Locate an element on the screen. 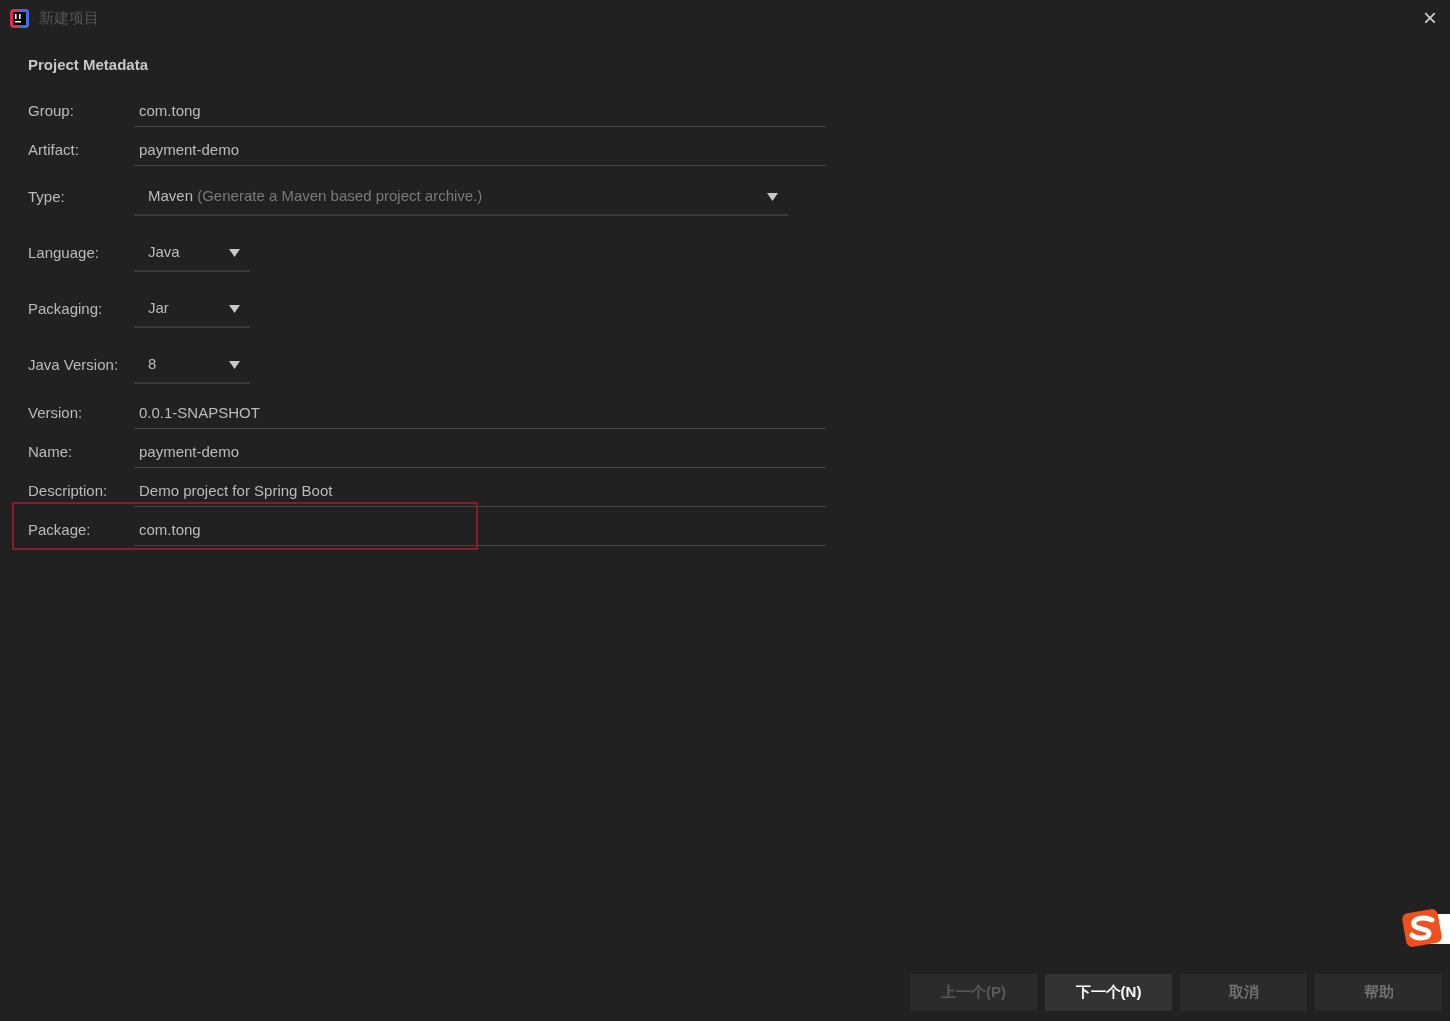 The width and height of the screenshot is (1450, 1021). input-method-icon is located at coordinates (1426, 928).